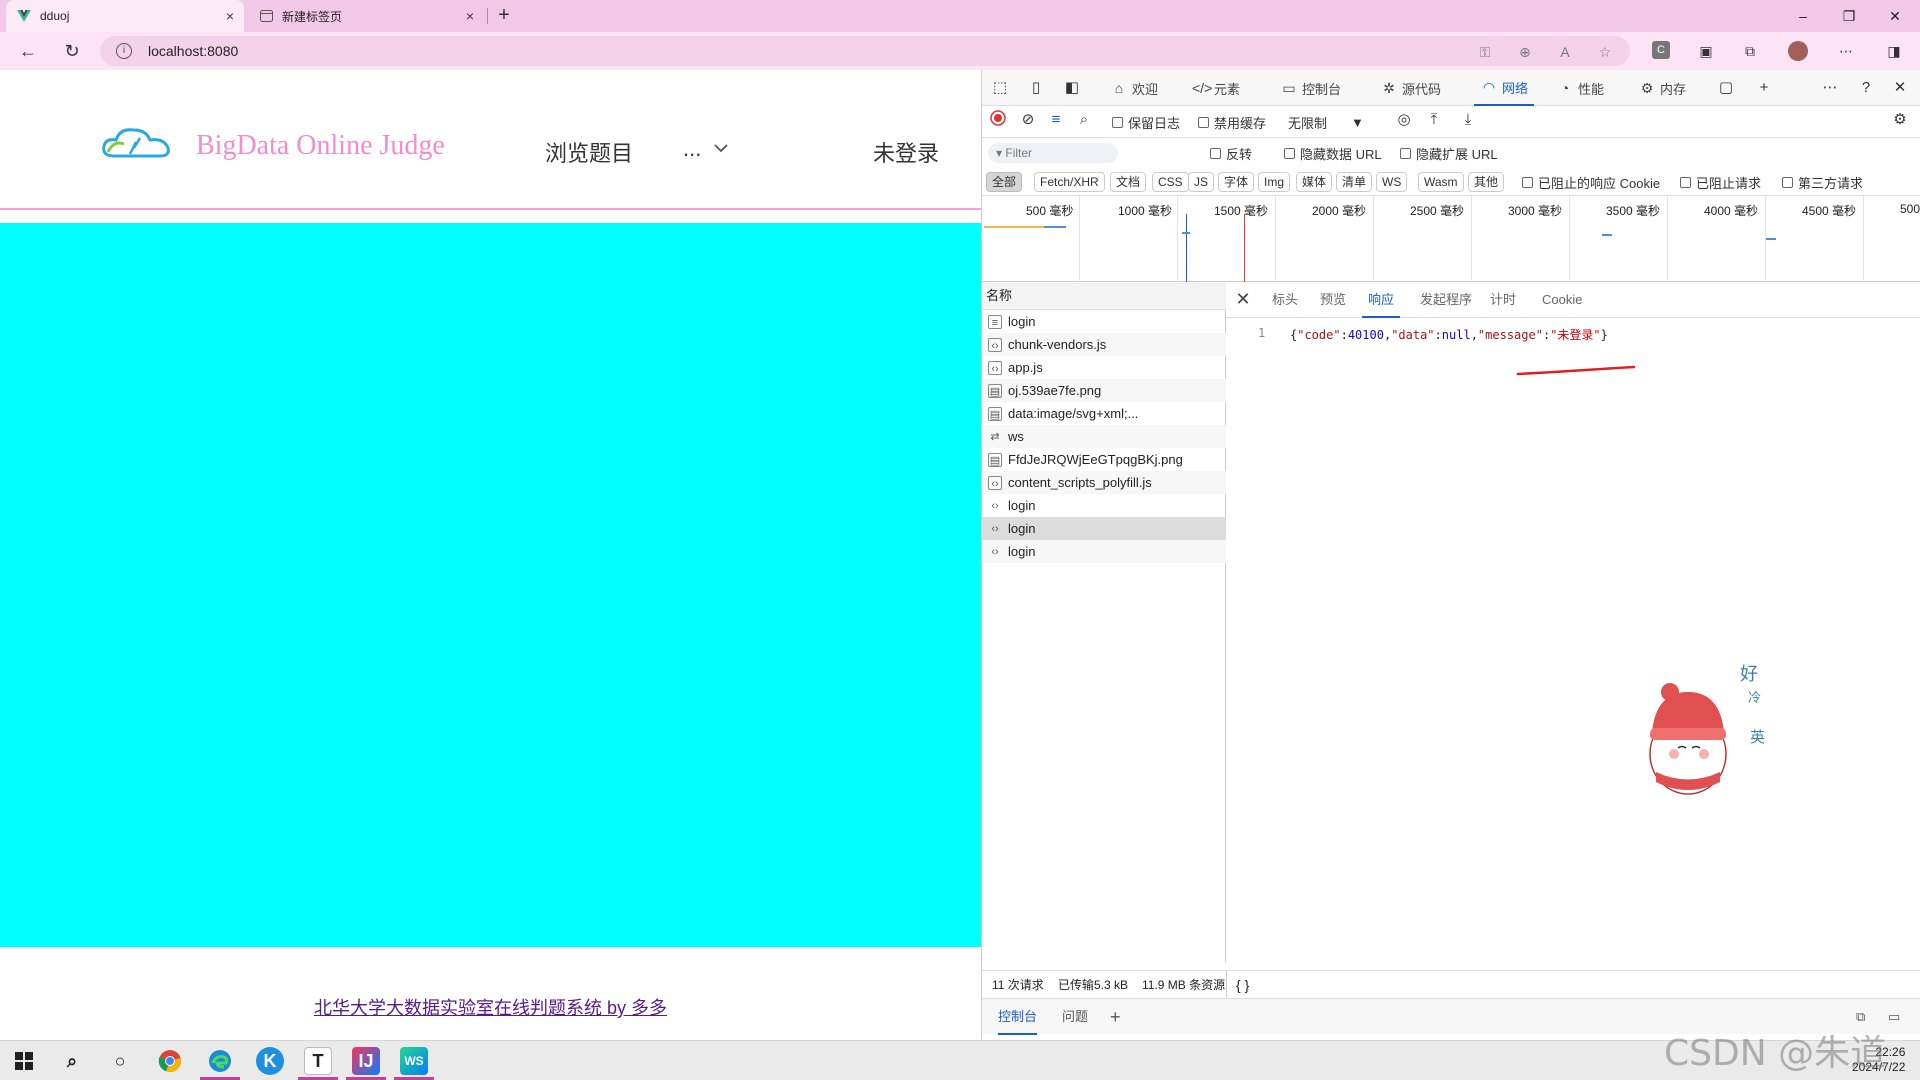  Describe the element at coordinates (1075, 1017) in the screenshot. I see `drawer-tab-issues: 问题` at that location.